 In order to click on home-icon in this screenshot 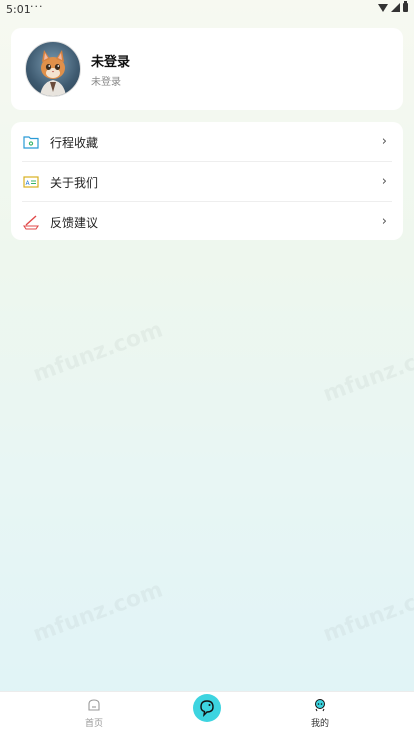, I will do `click(94, 705)`.